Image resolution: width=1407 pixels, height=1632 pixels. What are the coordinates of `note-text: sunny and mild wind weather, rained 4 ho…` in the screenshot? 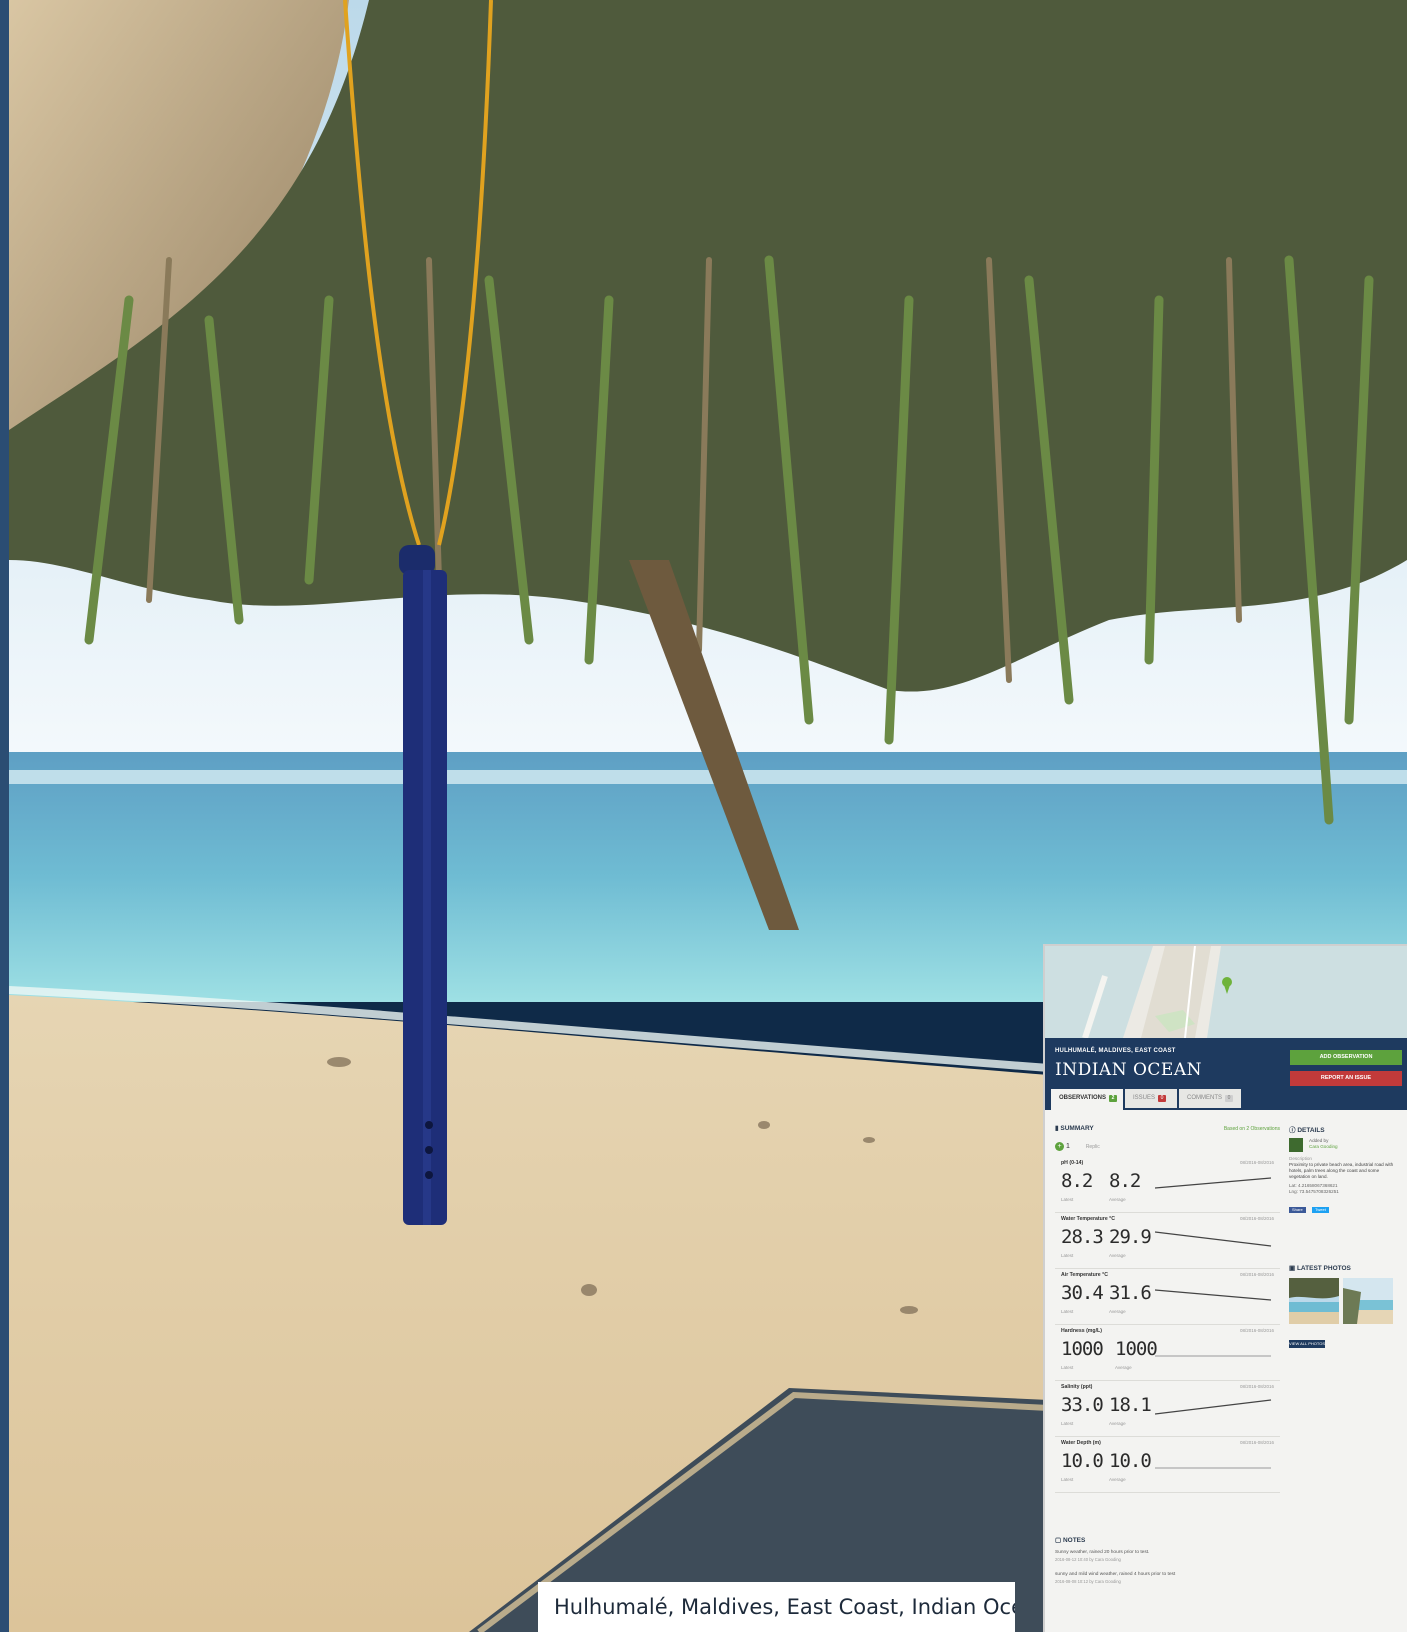 It's located at (1115, 1574).